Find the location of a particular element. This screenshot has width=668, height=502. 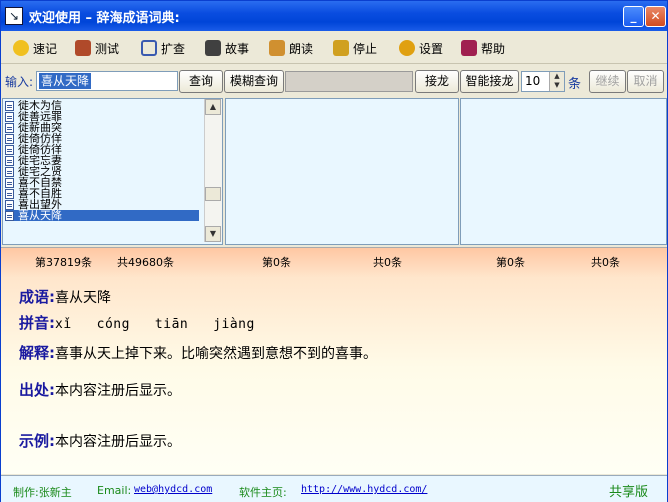

toolbar-test-button: 测试 is located at coordinates (97, 48).